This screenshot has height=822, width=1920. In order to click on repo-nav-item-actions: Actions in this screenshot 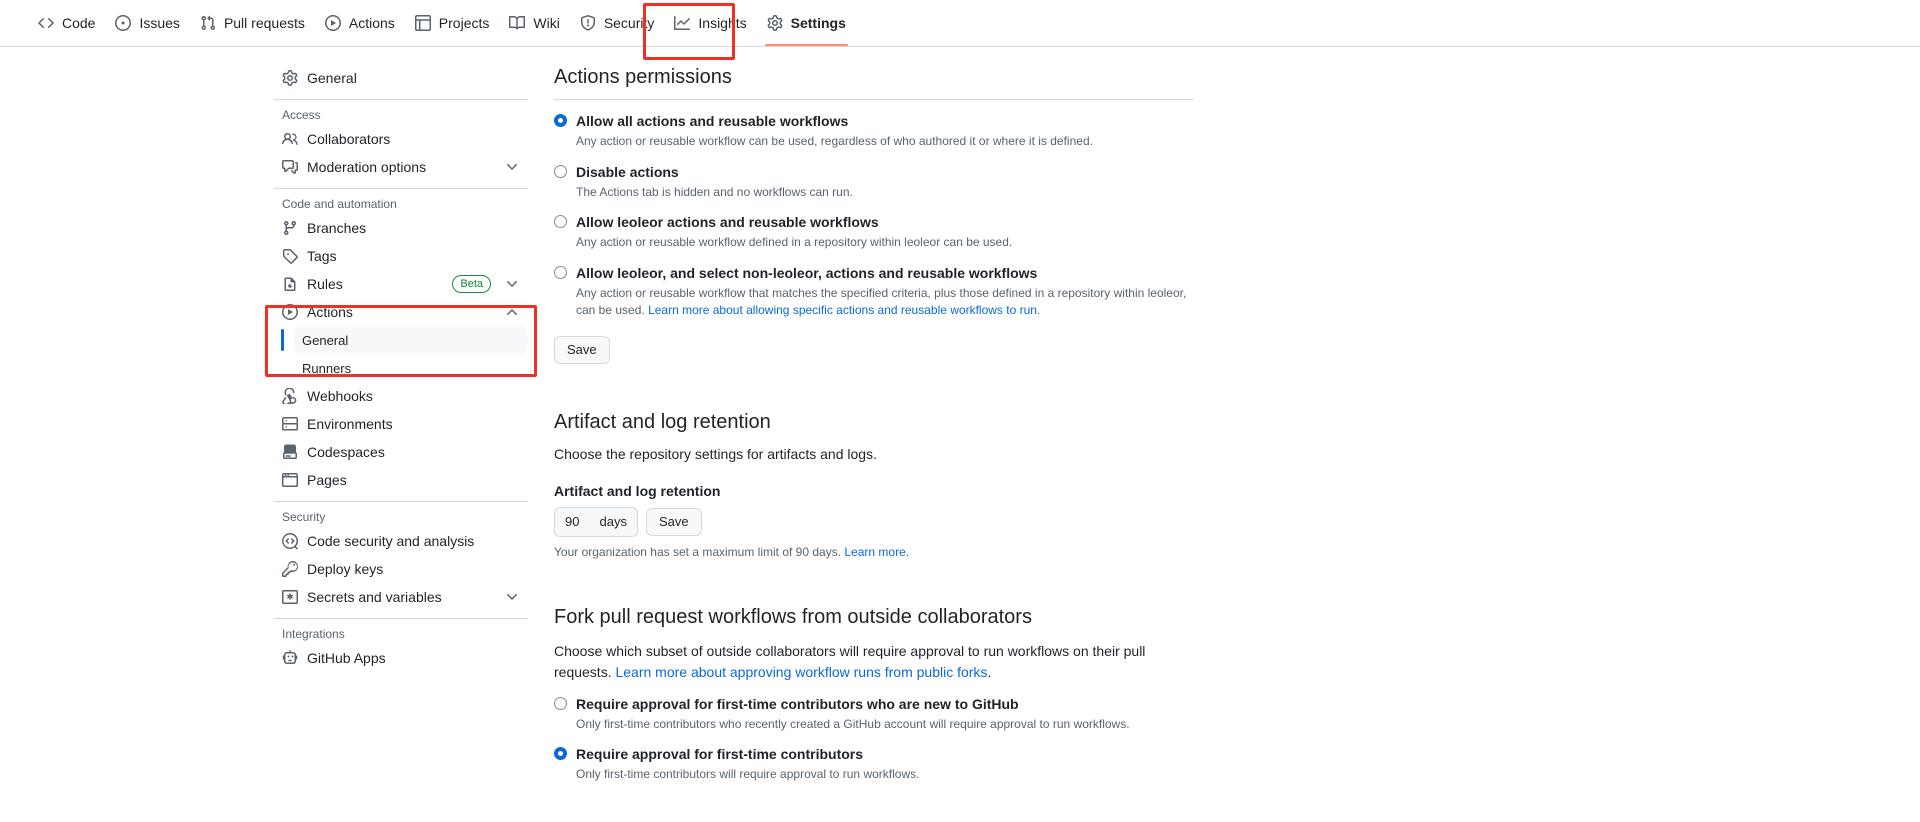, I will do `click(360, 23)`.